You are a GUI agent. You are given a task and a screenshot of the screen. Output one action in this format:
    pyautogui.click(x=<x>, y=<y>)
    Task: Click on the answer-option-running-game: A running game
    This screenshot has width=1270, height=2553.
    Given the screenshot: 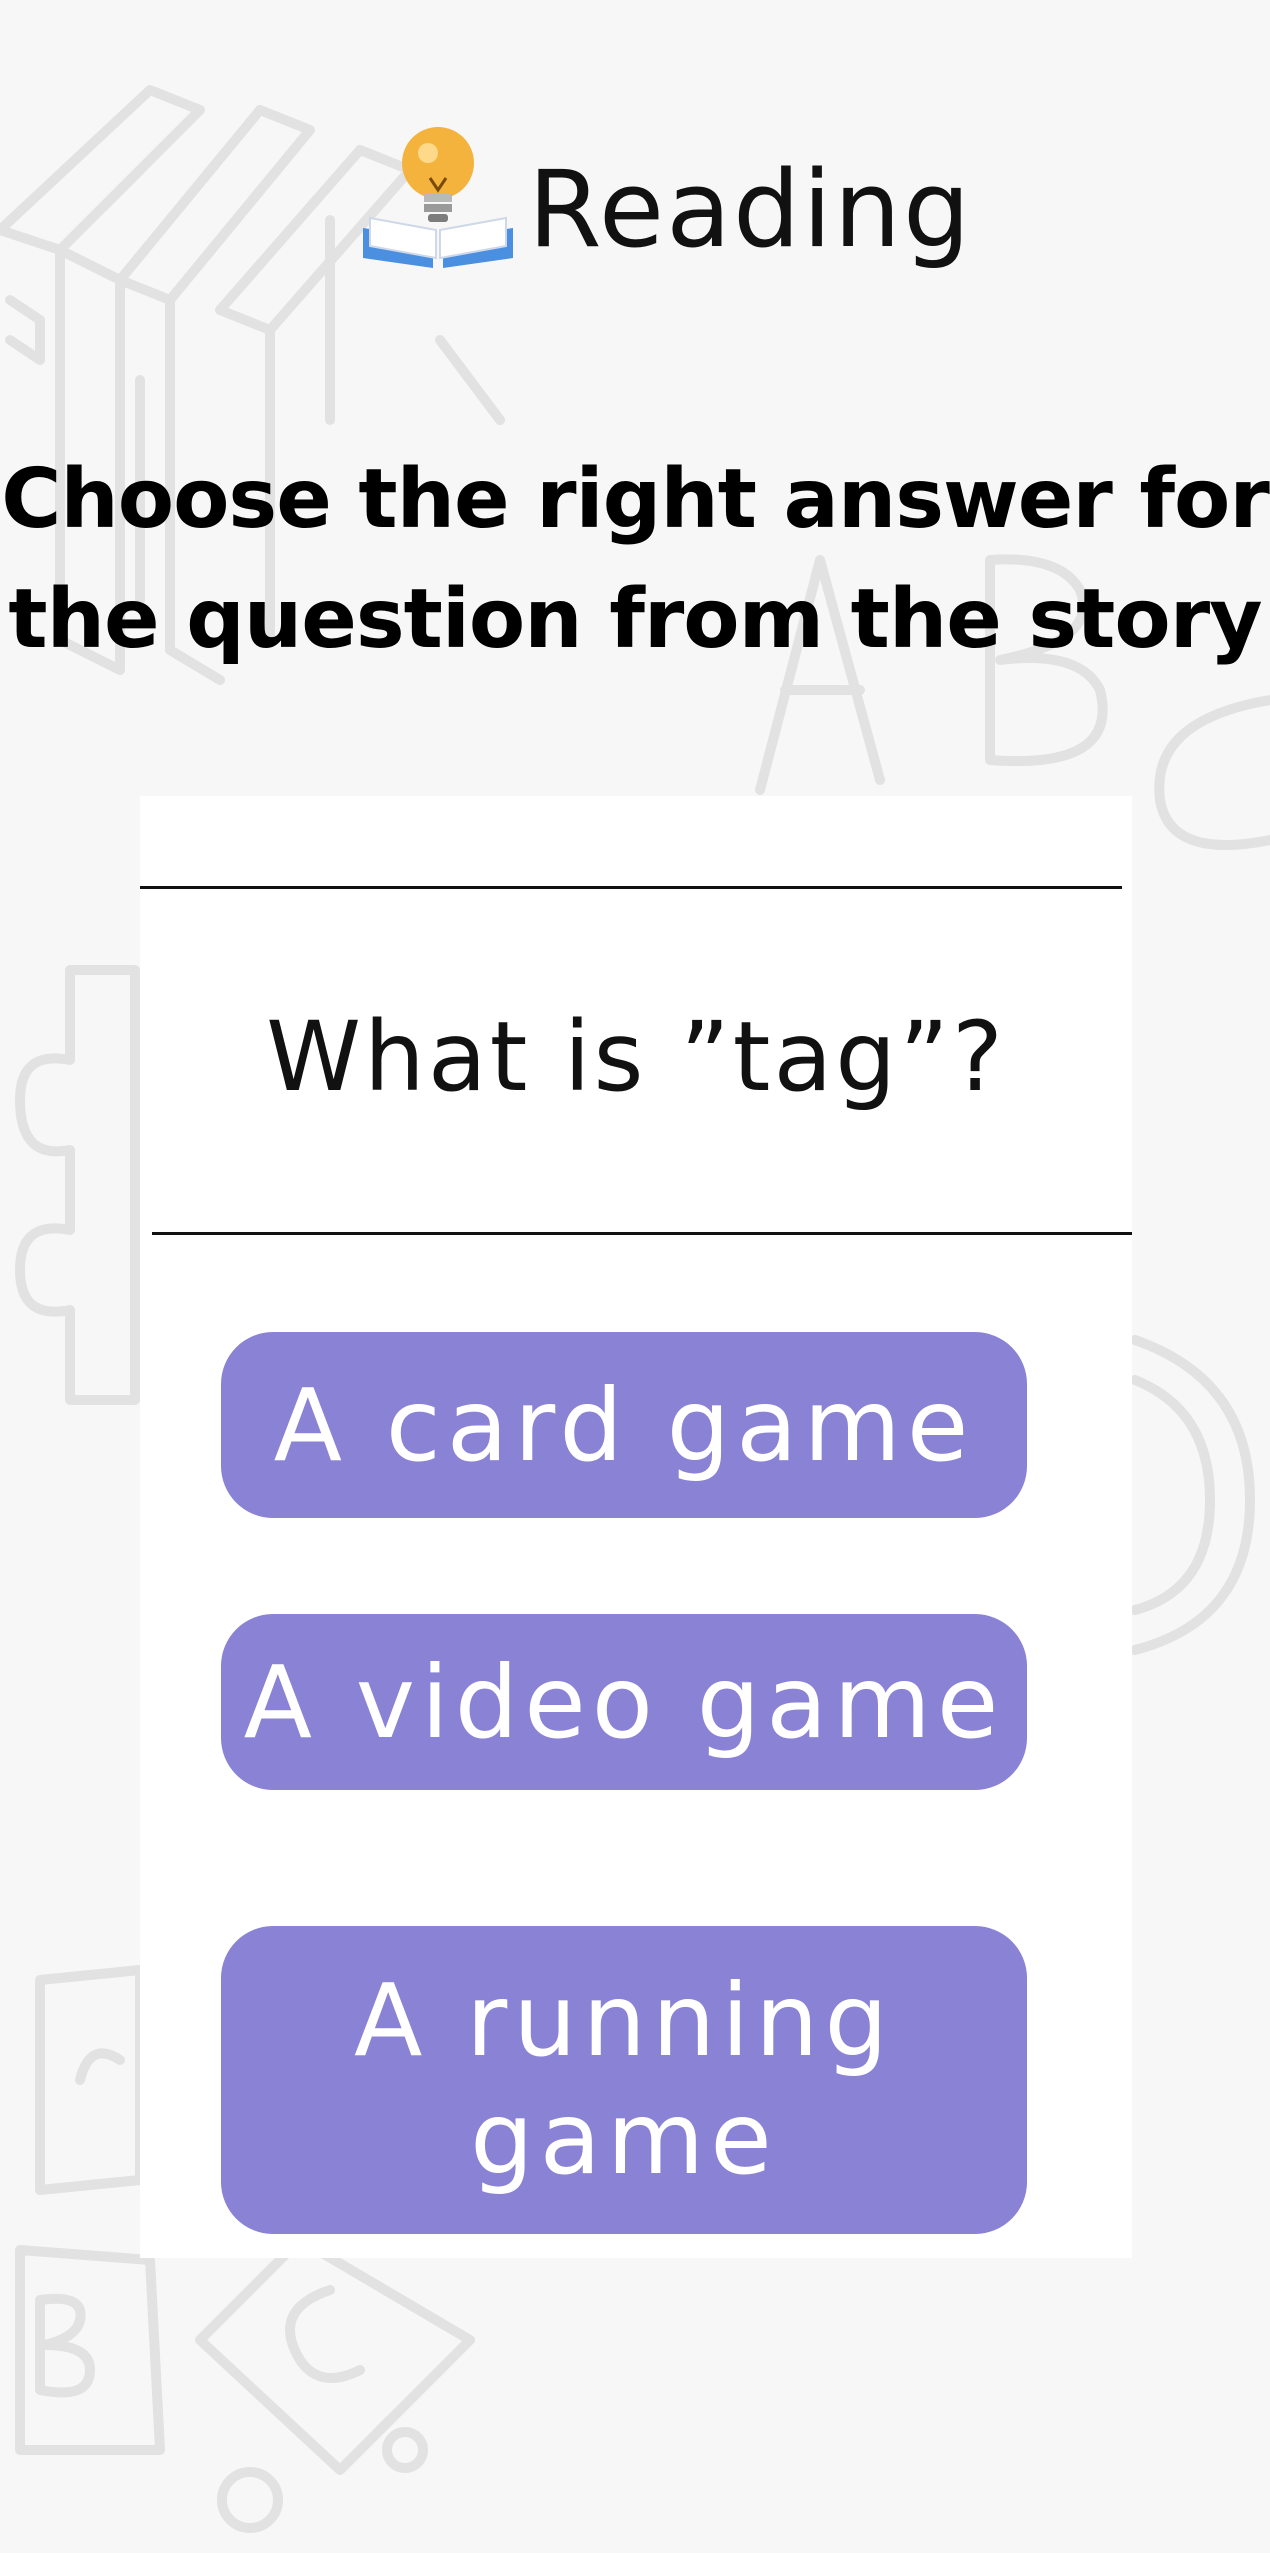 What is the action you would take?
    pyautogui.click(x=624, y=2080)
    